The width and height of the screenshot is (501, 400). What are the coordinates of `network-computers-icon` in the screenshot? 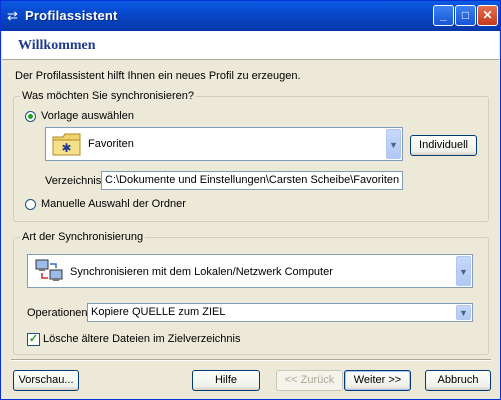 It's located at (49, 270).